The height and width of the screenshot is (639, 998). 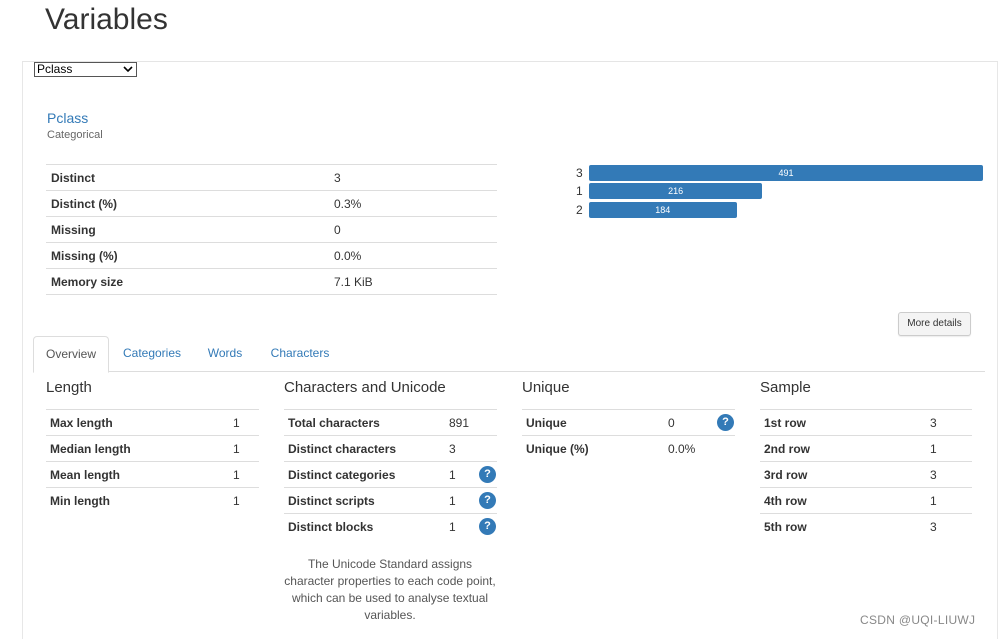 What do you see at coordinates (364, 526) in the screenshot?
I see `row-label: Distinct blocks` at bounding box center [364, 526].